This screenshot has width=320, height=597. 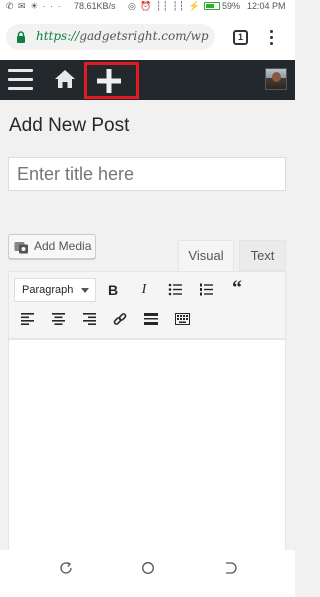 I want to click on align-right-icon, so click(x=89, y=320).